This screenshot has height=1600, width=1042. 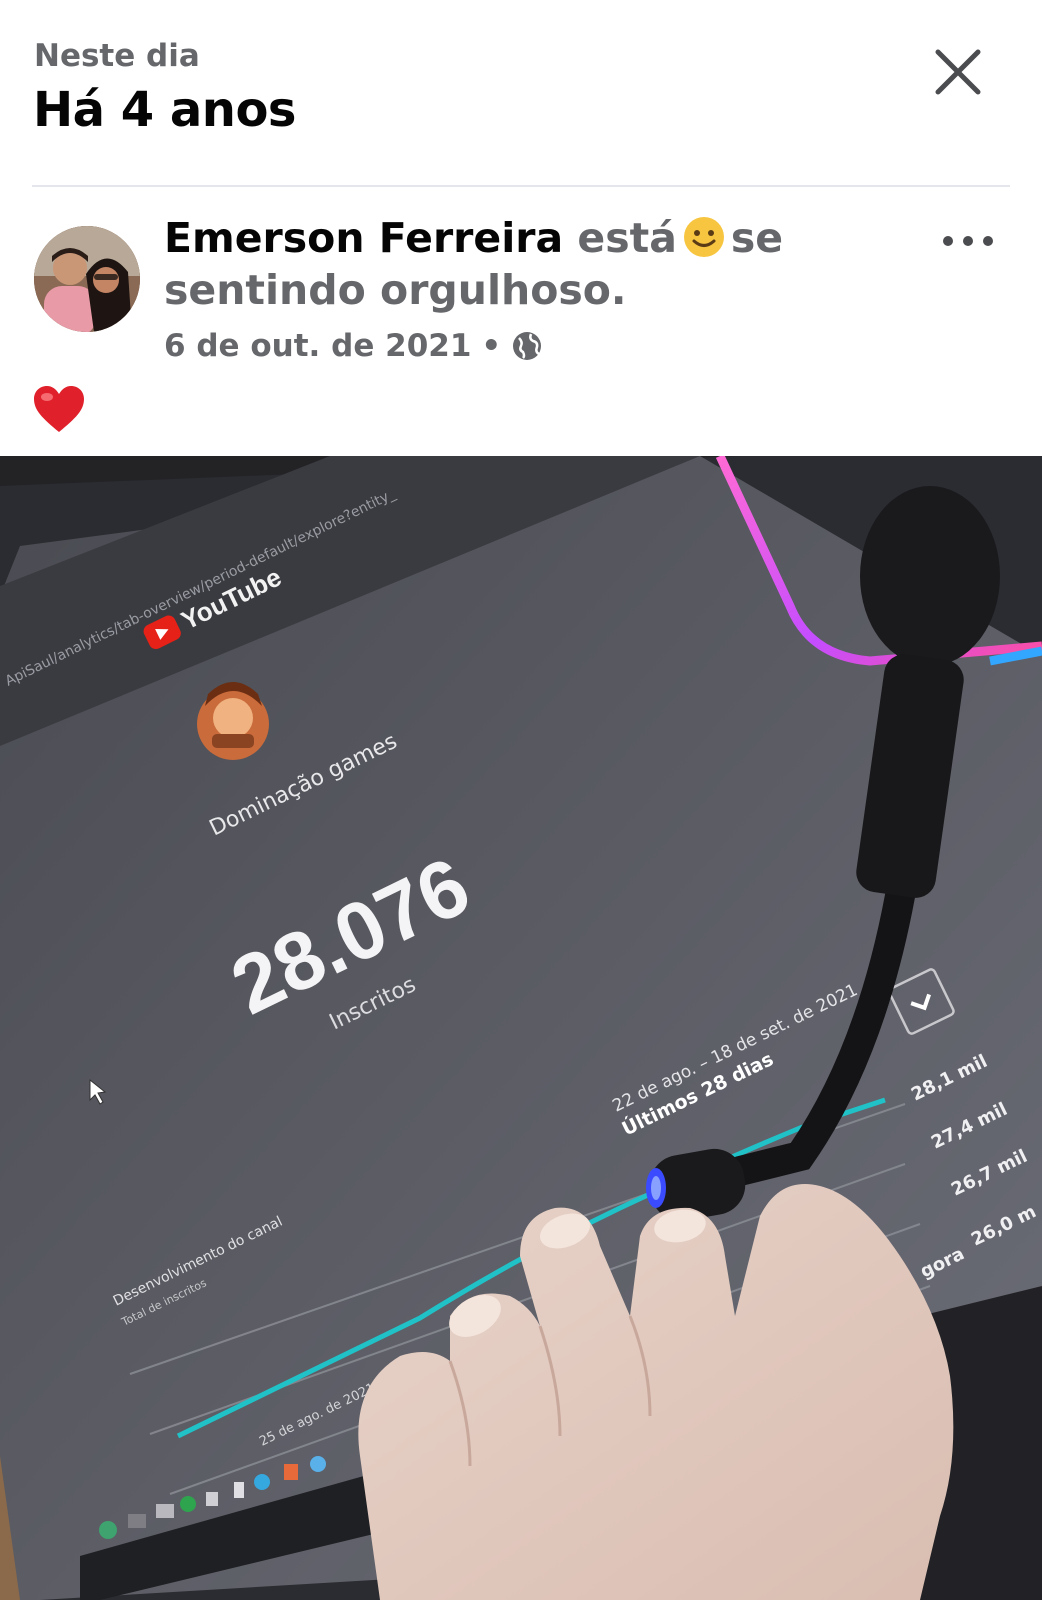 What do you see at coordinates (59, 409) in the screenshot?
I see `heart-icon` at bounding box center [59, 409].